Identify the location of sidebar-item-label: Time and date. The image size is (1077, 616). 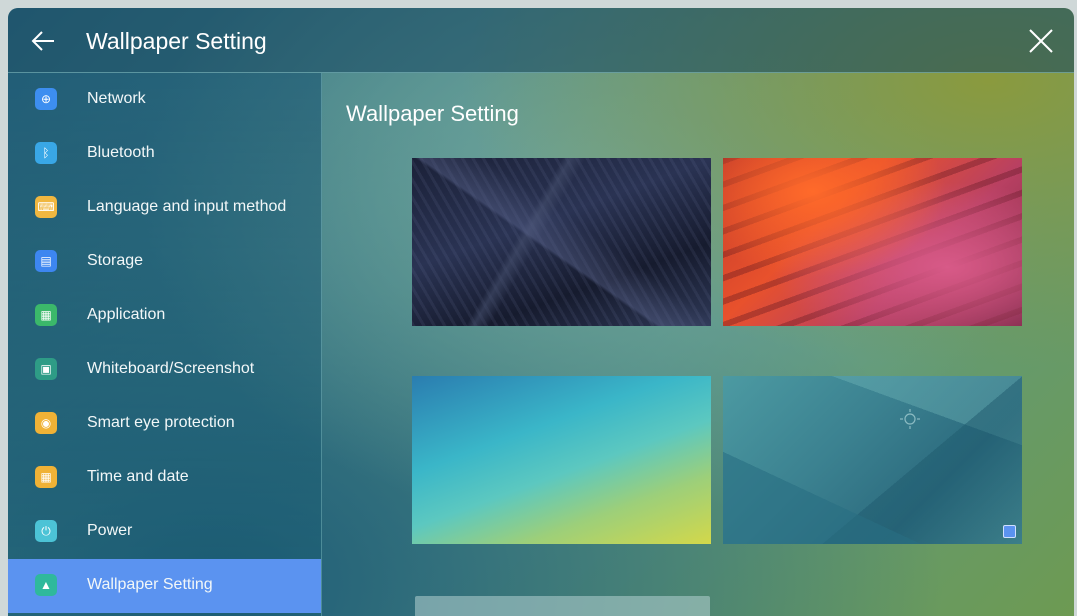
(138, 476).